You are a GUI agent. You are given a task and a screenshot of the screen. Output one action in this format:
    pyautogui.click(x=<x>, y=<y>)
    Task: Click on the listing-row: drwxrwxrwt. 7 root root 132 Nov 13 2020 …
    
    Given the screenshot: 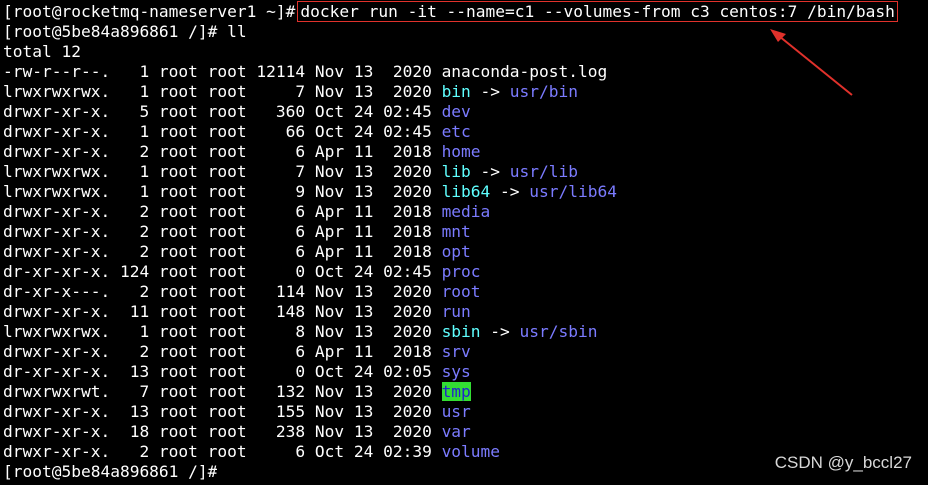 What is the action you would take?
    pyautogui.click(x=465, y=392)
    